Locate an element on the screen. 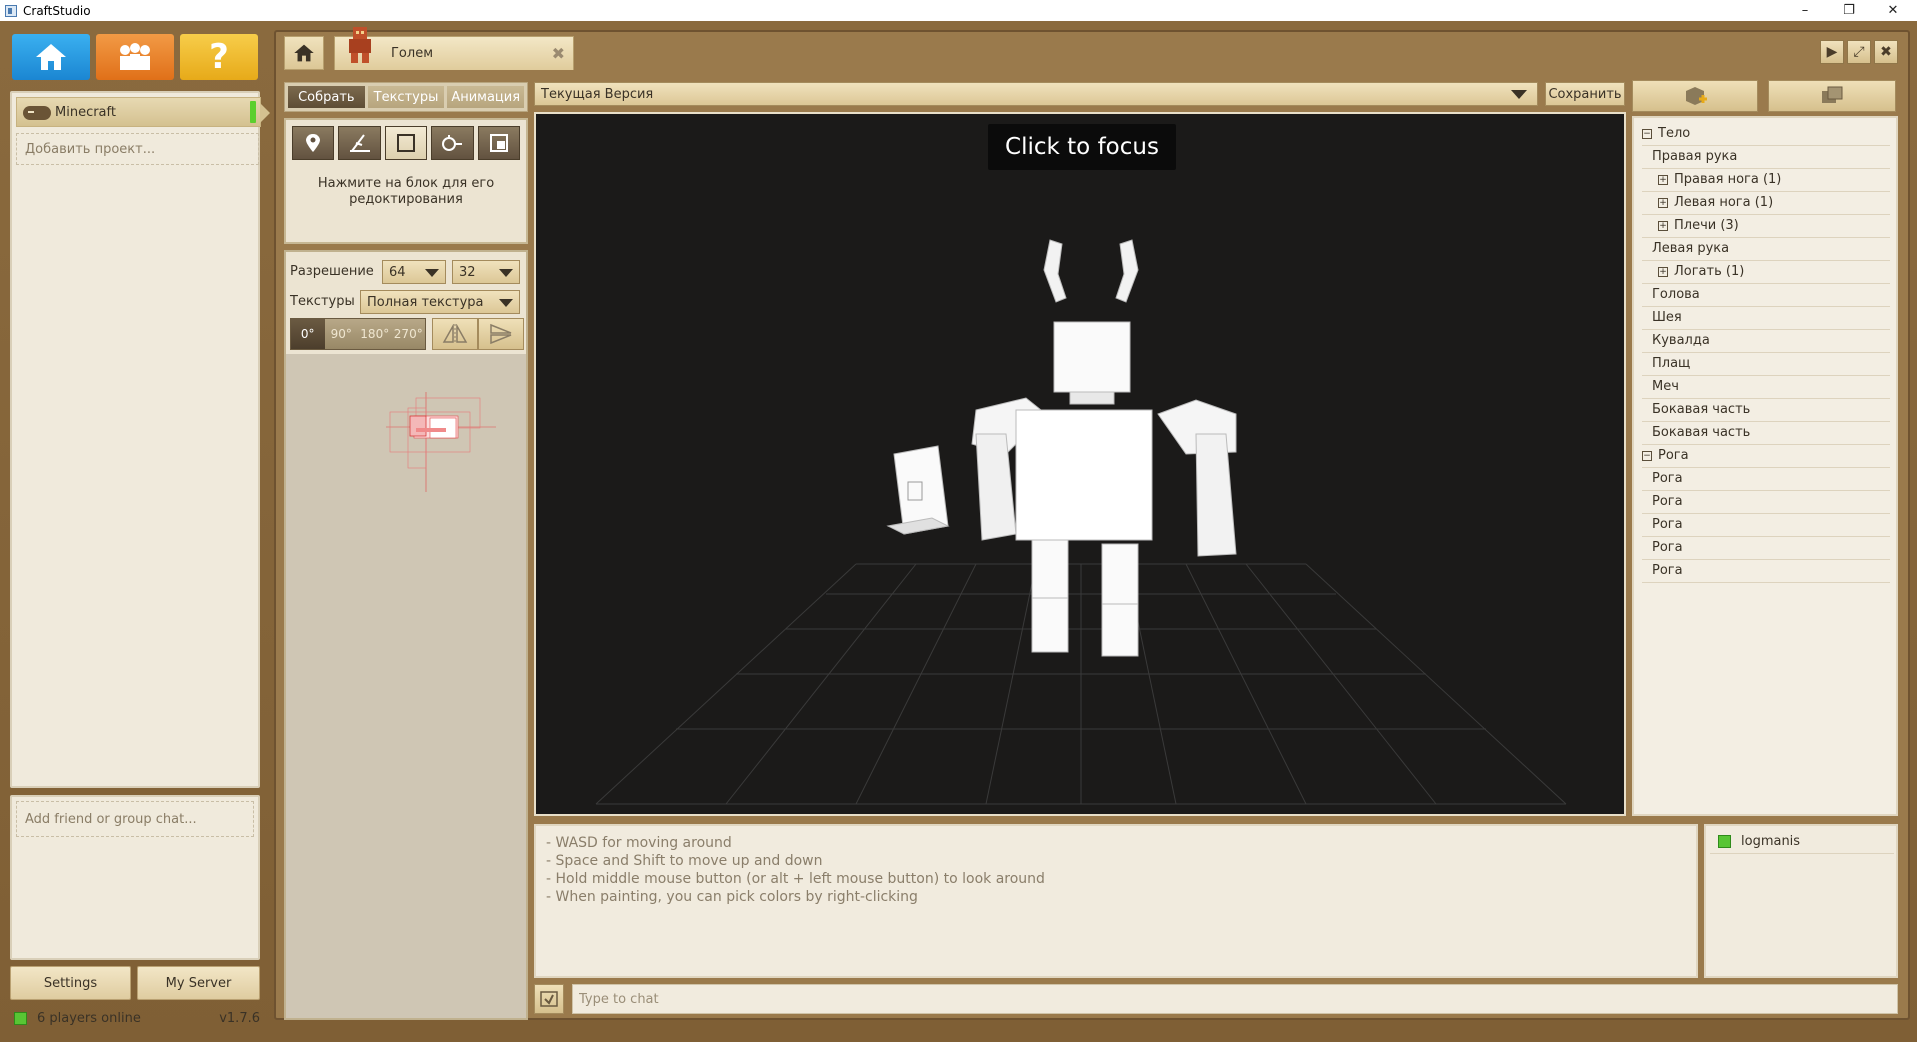  tree-item: Правая рука is located at coordinates (1766, 157).